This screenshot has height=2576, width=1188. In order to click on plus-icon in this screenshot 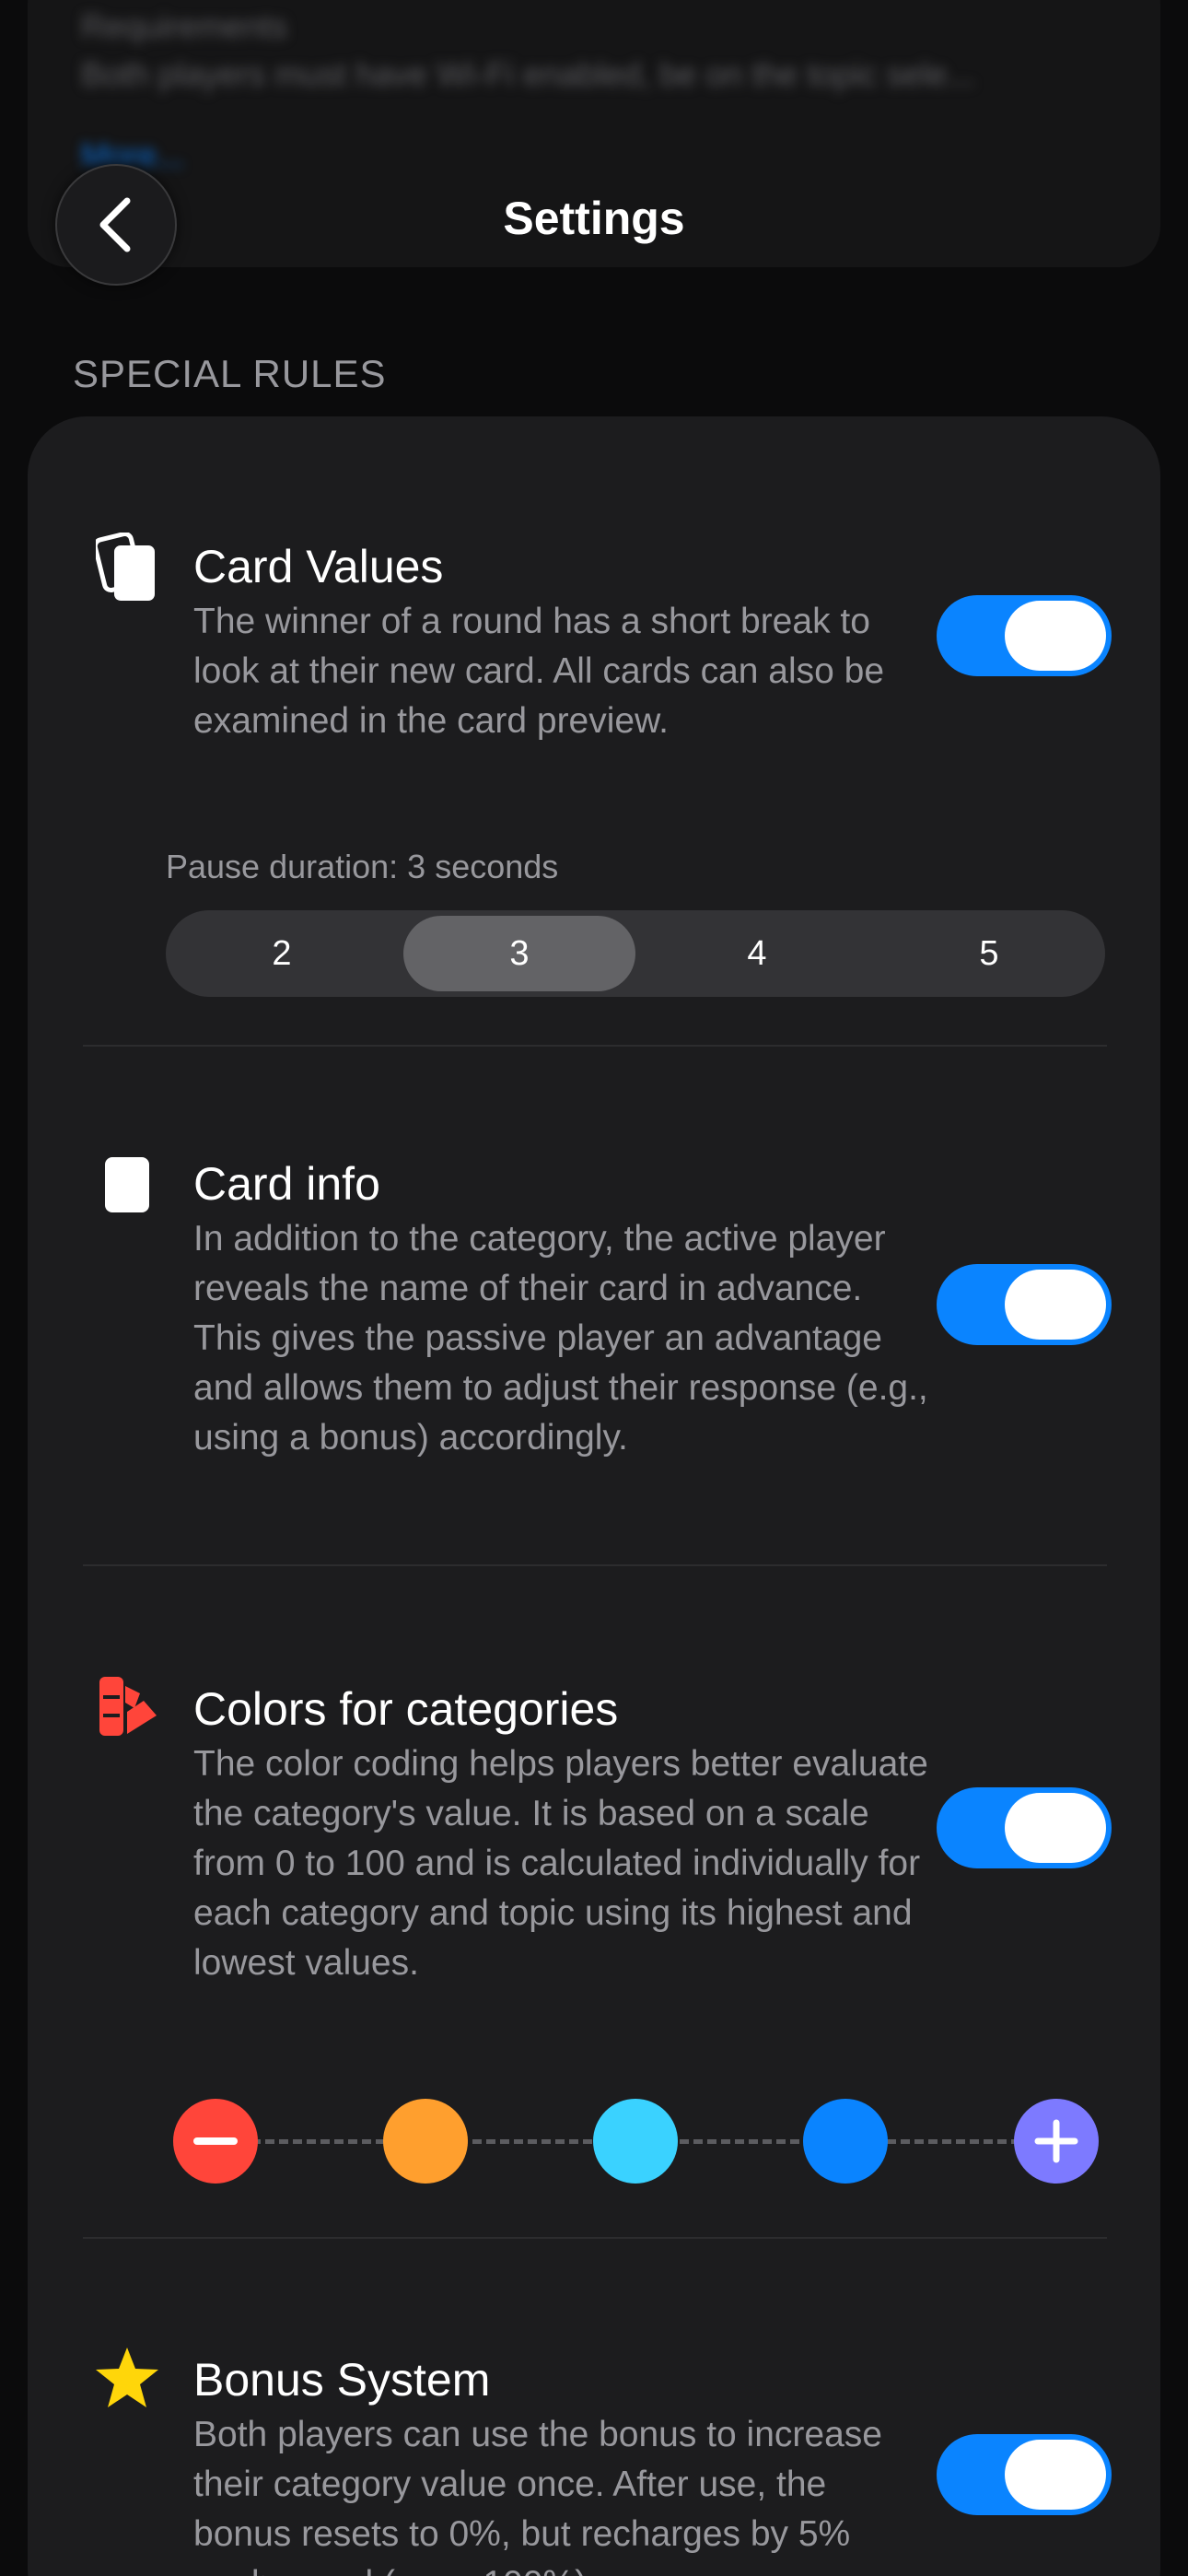, I will do `click(1056, 2141)`.